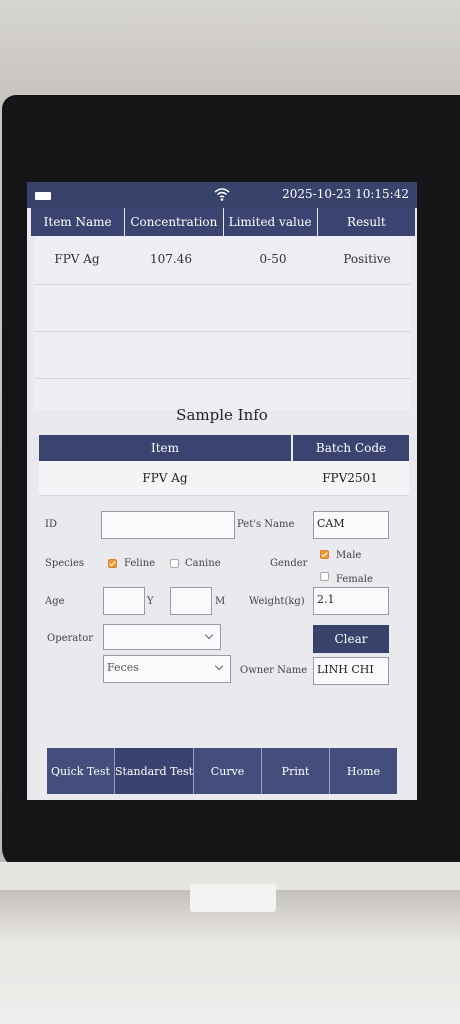  I want to click on feline-checkbox, so click(112, 563).